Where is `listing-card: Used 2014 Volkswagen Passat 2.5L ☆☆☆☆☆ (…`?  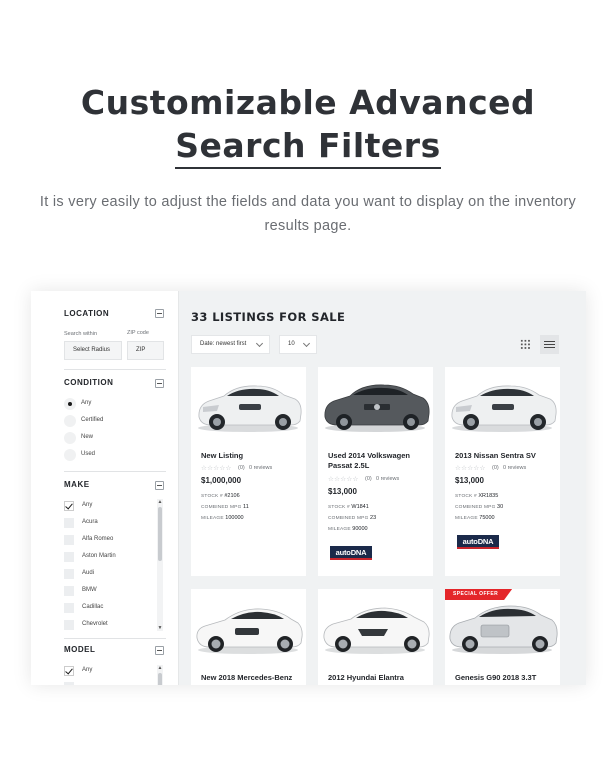
listing-card: Used 2014 Volkswagen Passat 2.5L ☆☆☆☆☆ (… is located at coordinates (375, 471).